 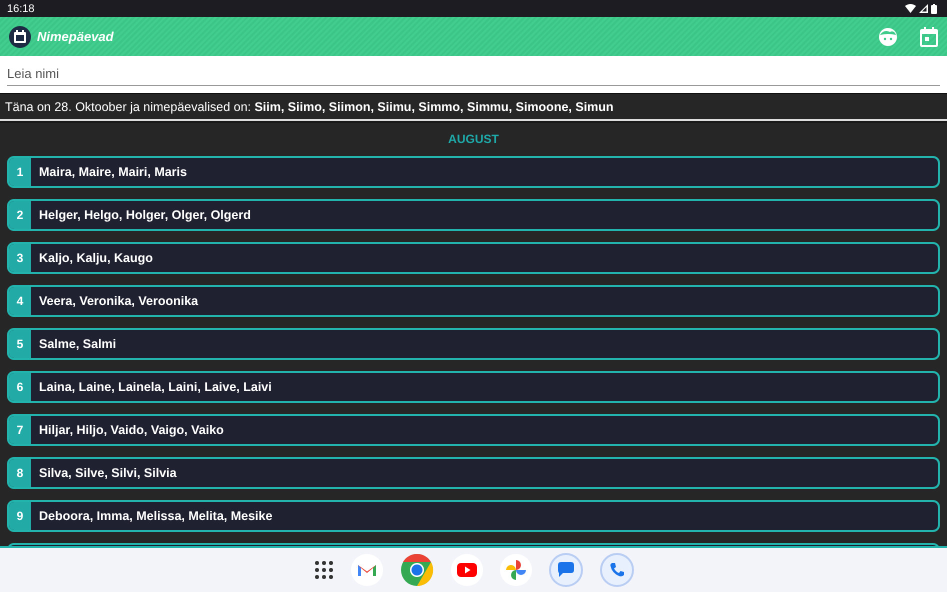 I want to click on month-heading: AUGUST, so click(x=473, y=138).